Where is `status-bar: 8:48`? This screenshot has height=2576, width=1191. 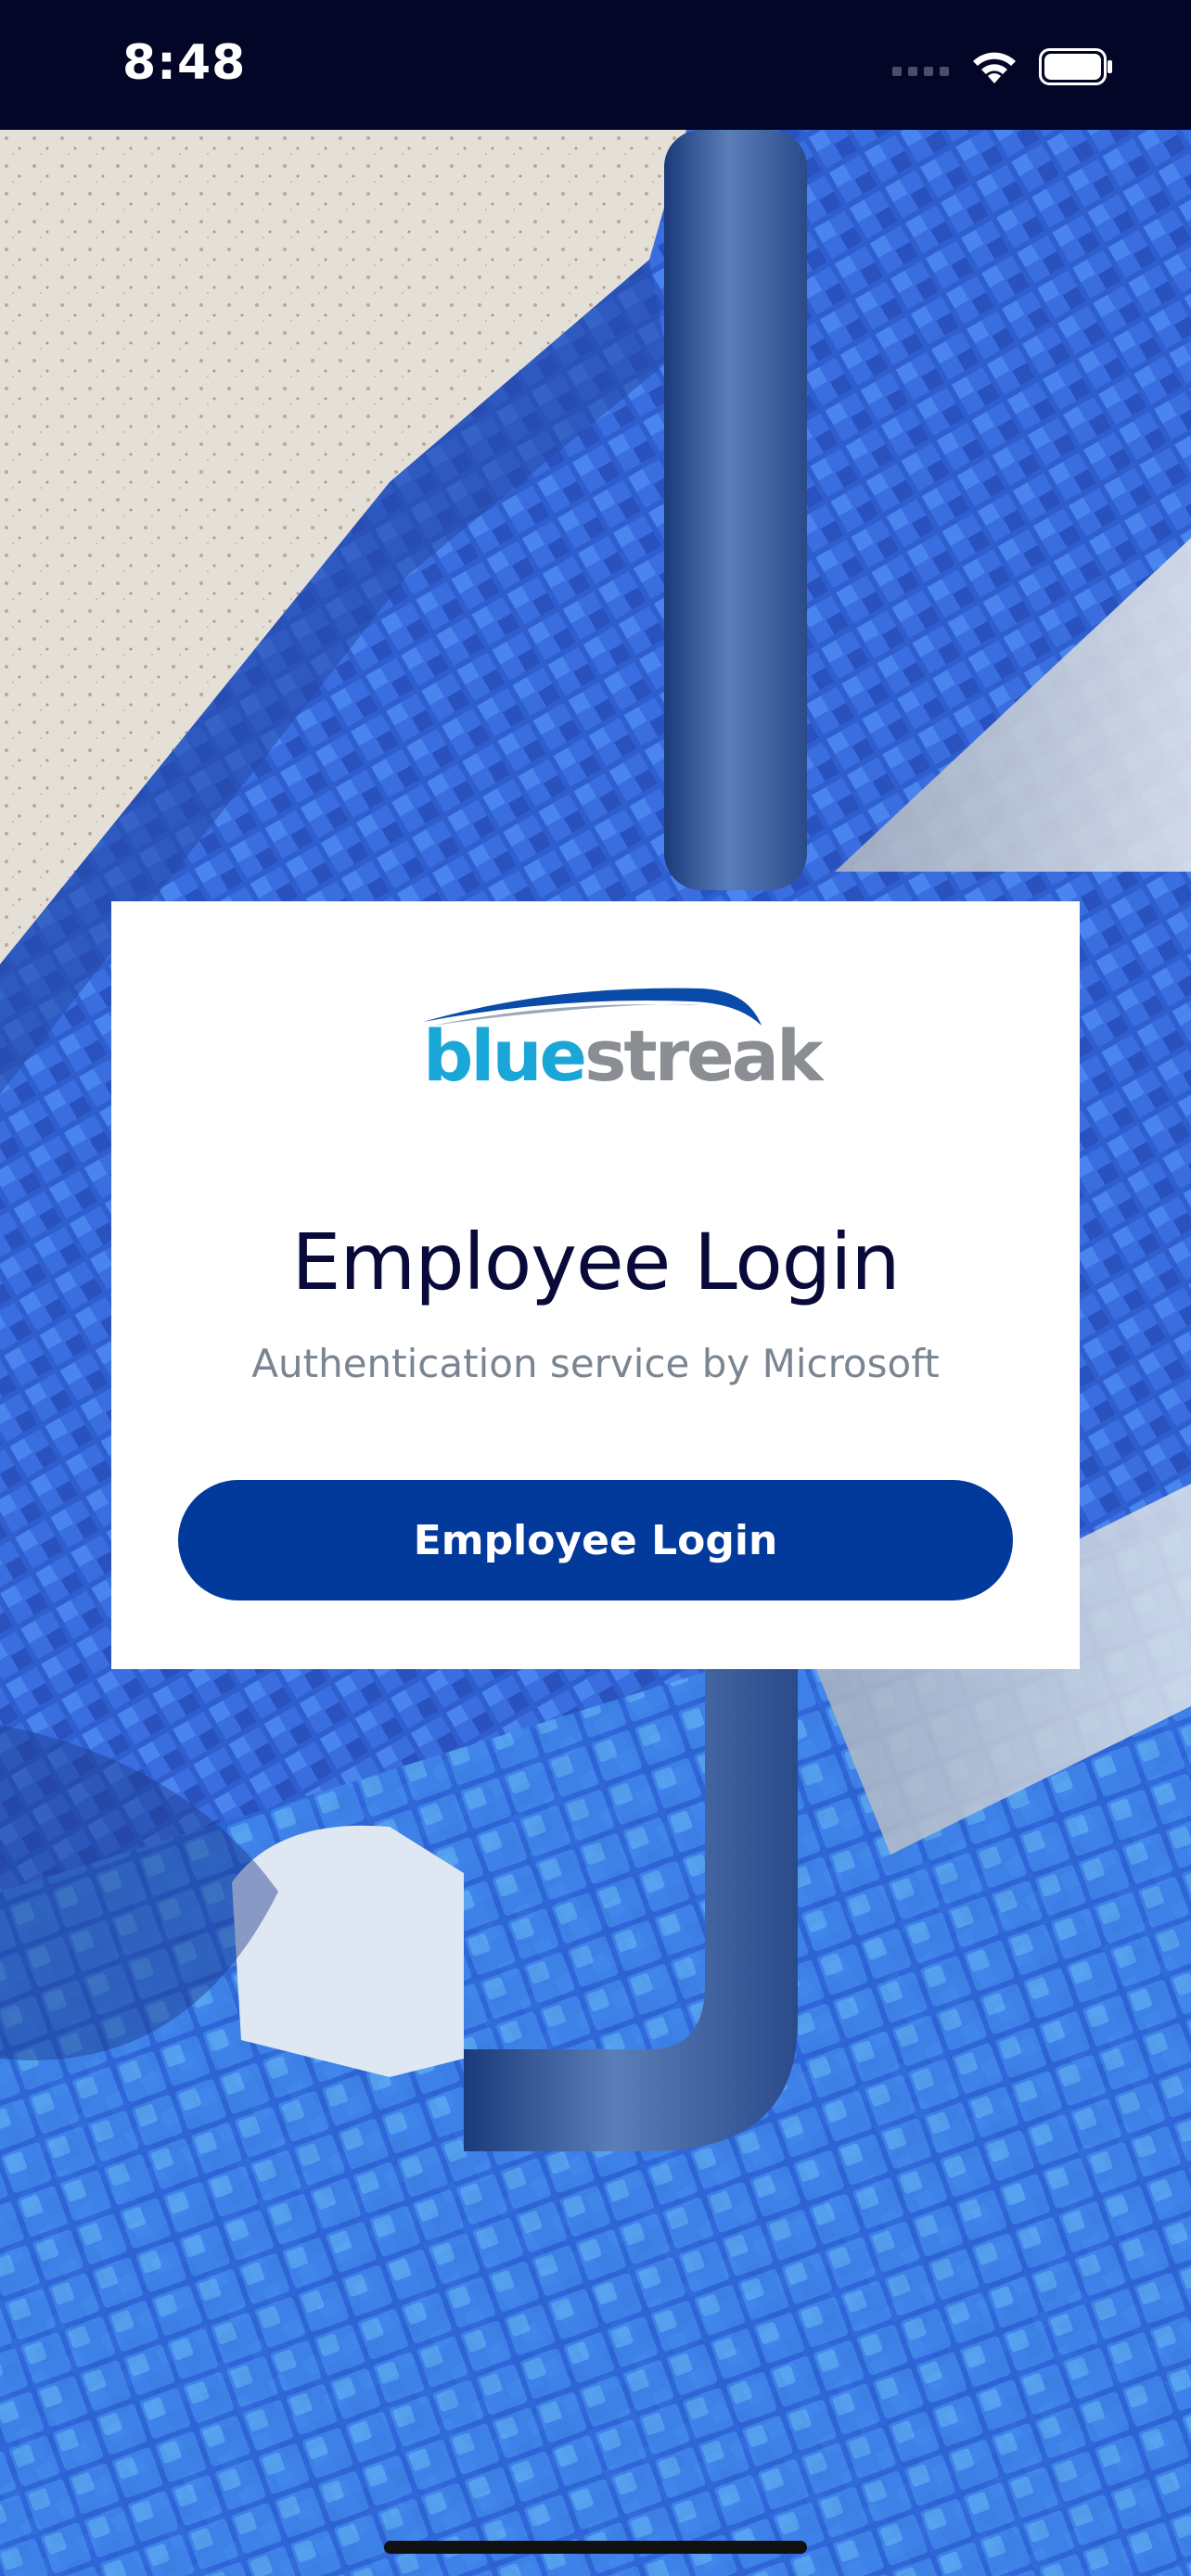 status-bar: 8:48 is located at coordinates (595, 65).